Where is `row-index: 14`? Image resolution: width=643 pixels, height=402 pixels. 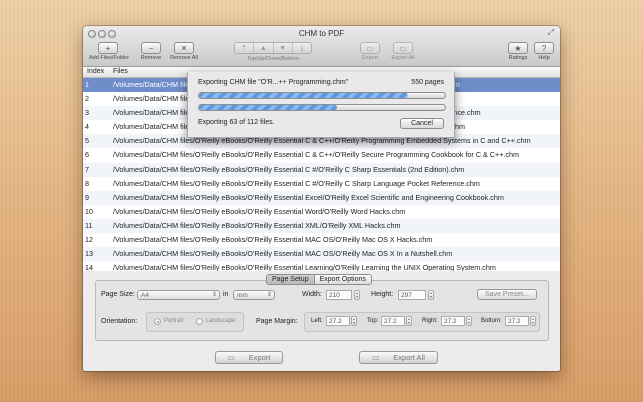
row-index: 14 is located at coordinates (89, 267).